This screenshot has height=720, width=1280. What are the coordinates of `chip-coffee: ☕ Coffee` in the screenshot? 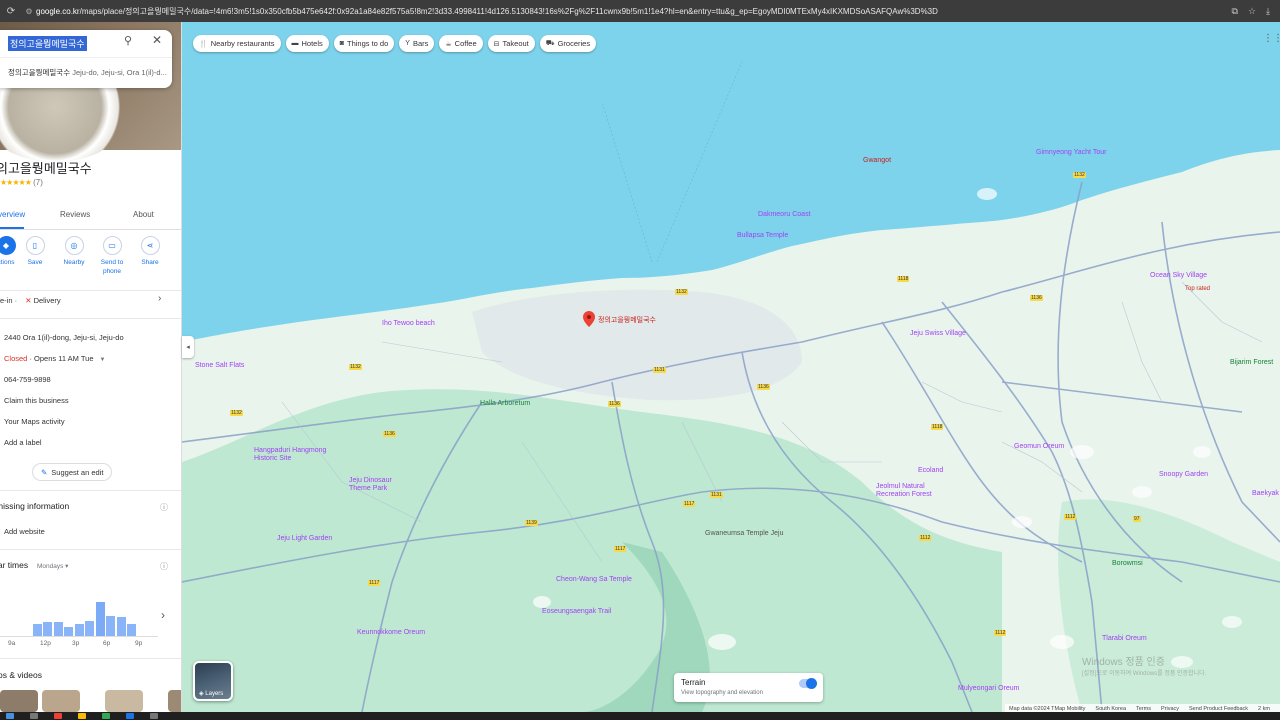 It's located at (461, 43).